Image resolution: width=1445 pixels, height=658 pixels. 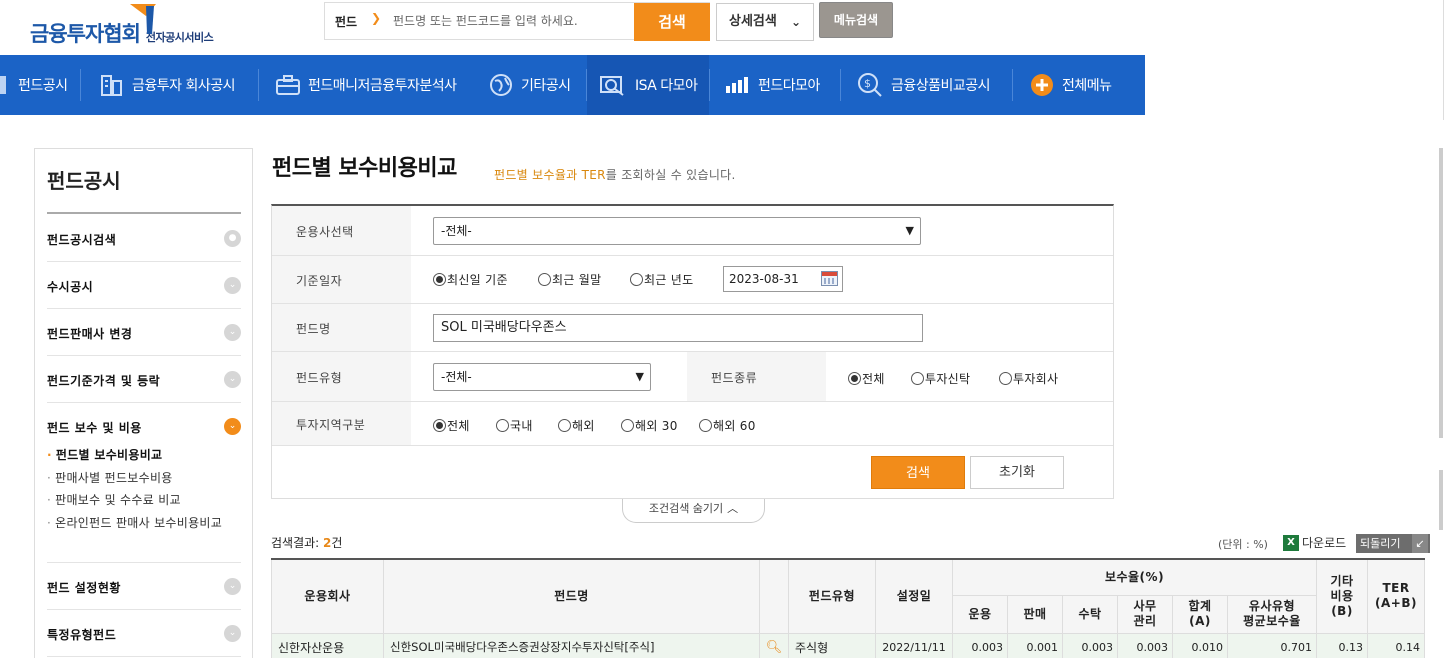 What do you see at coordinates (114, 500) in the screenshot?
I see `sidebar-subitem-sales-fee-compare: · 판매보수 및 수수료 비교` at bounding box center [114, 500].